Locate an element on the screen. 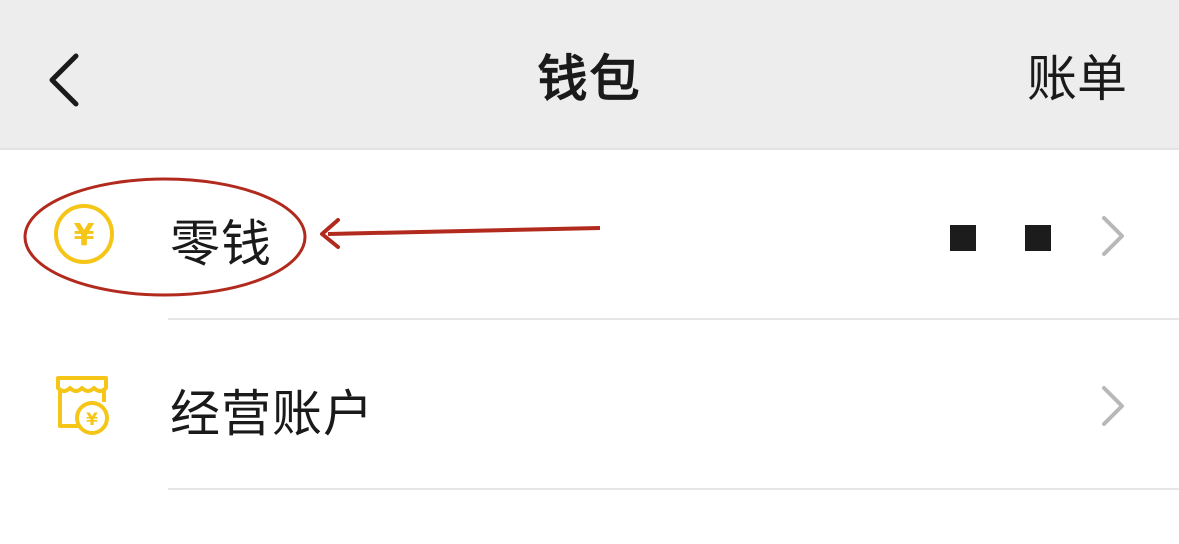  yuan-coin-icon: ¥ is located at coordinates (84, 234).